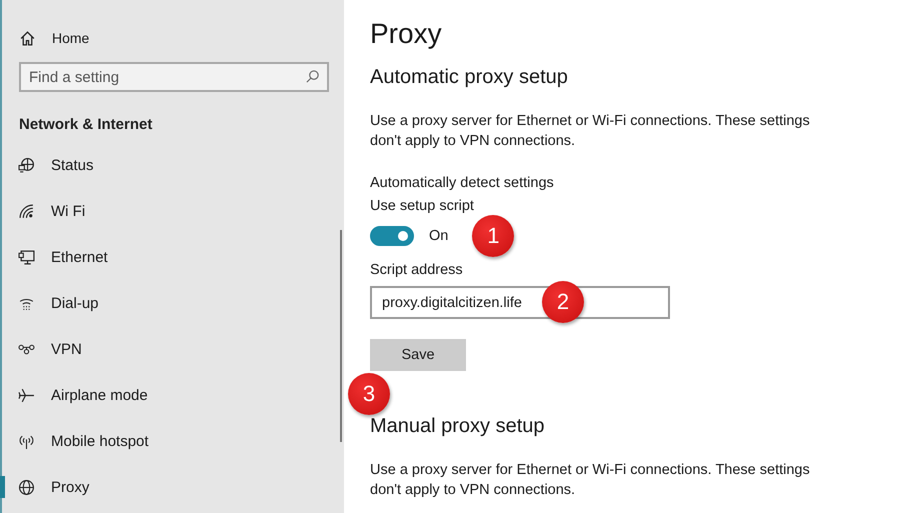  What do you see at coordinates (563, 302) in the screenshot?
I see `callout-number: 2` at bounding box center [563, 302].